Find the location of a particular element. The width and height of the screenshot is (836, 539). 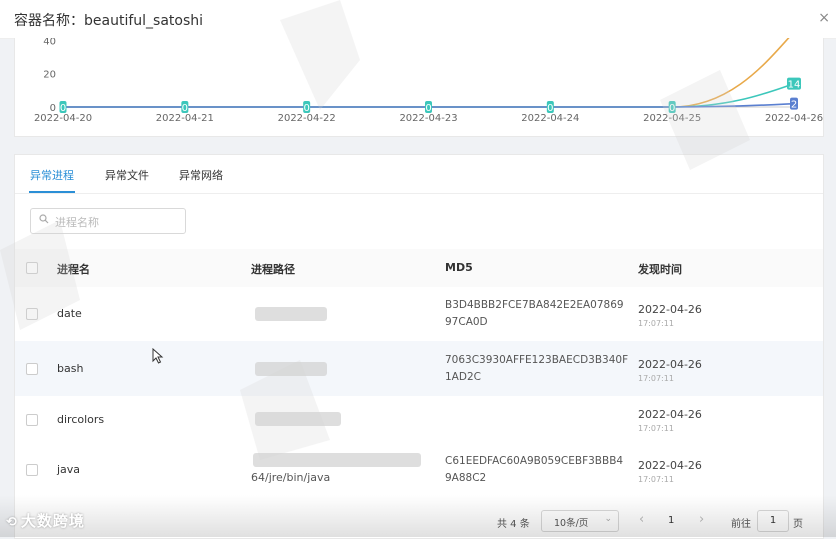

dialog-title: 容器名称：beautiful_satoshi is located at coordinates (109, 21).